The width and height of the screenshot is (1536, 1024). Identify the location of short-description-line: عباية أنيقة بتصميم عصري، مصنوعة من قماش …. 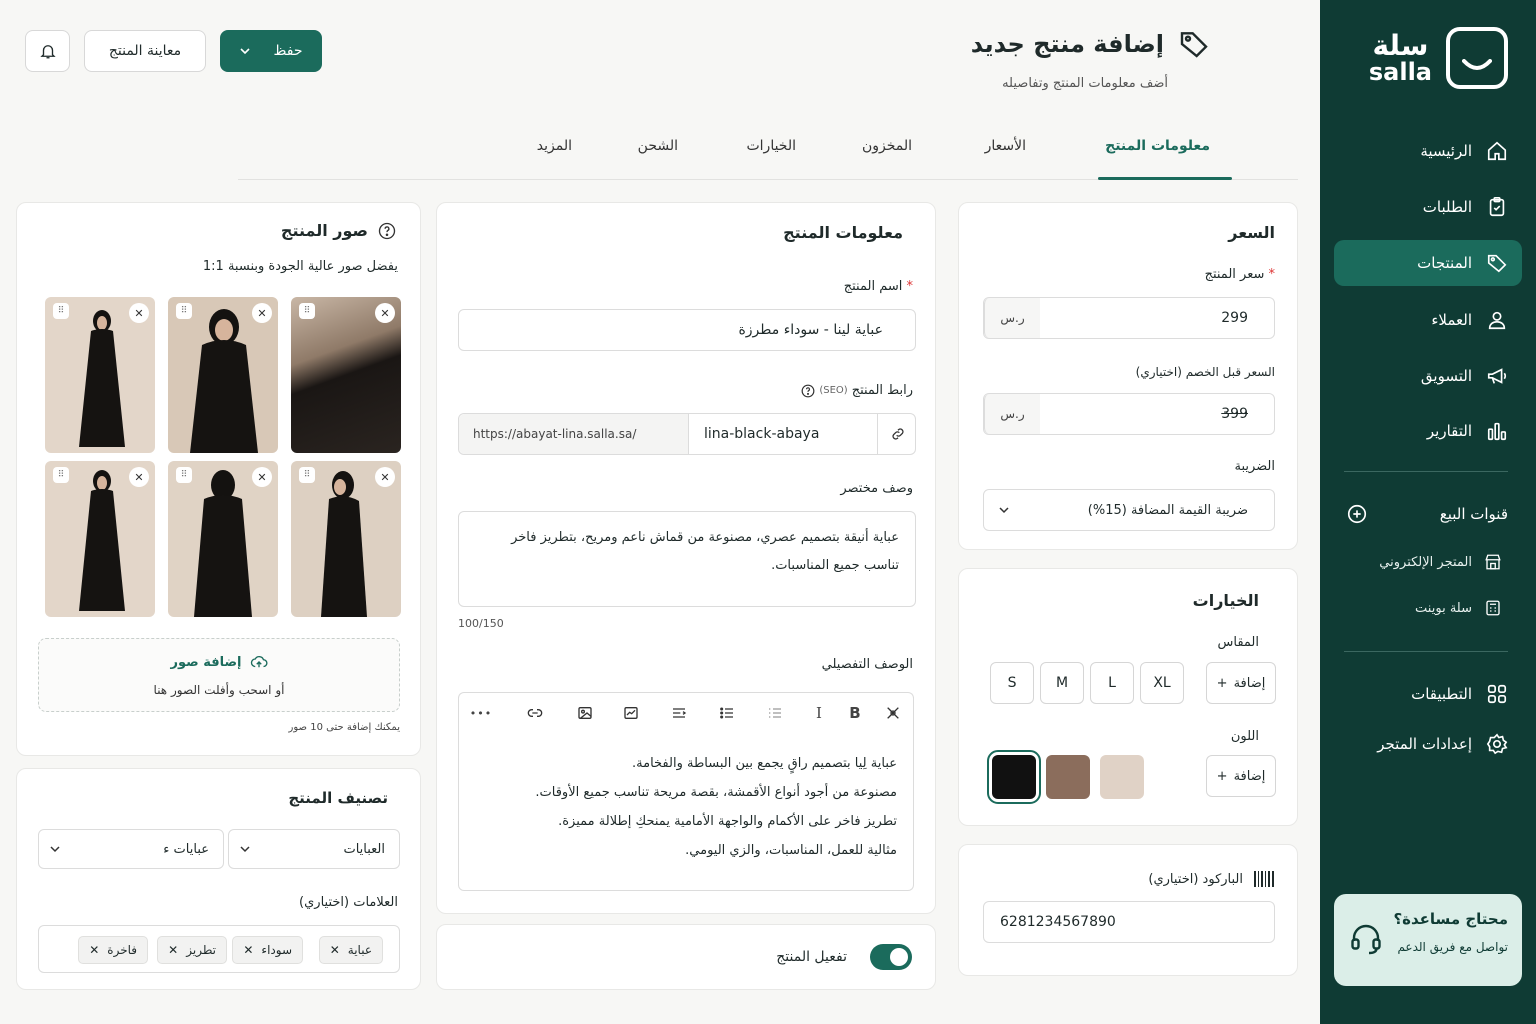
(705, 537).